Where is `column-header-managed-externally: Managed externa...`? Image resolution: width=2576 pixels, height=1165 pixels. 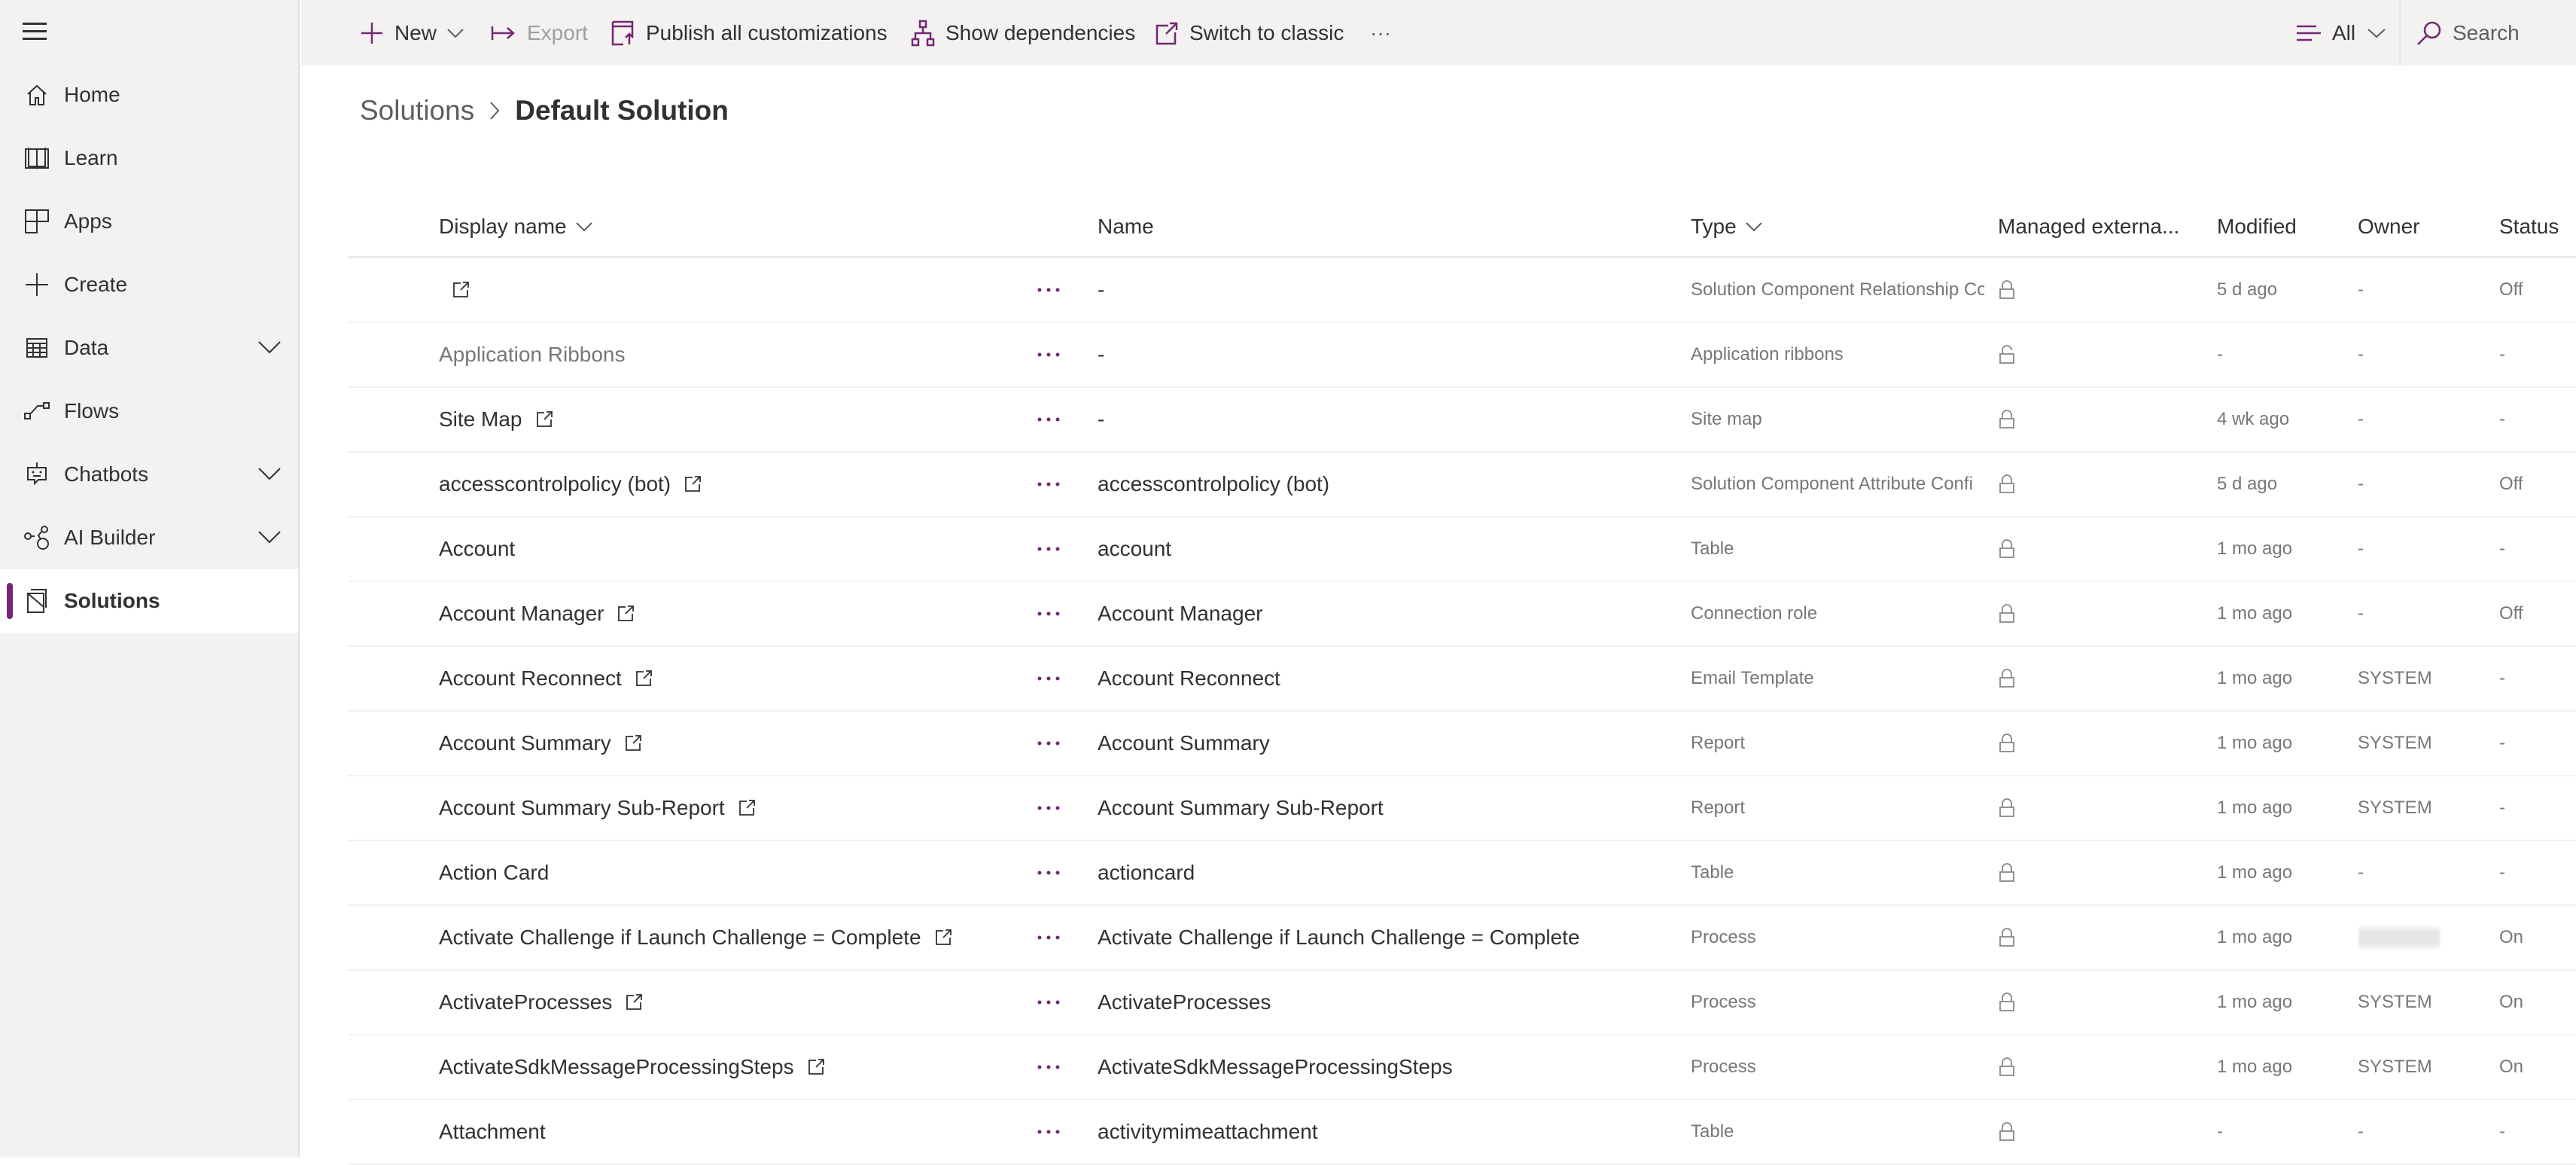 column-header-managed-externally: Managed externa... is located at coordinates (2088, 226).